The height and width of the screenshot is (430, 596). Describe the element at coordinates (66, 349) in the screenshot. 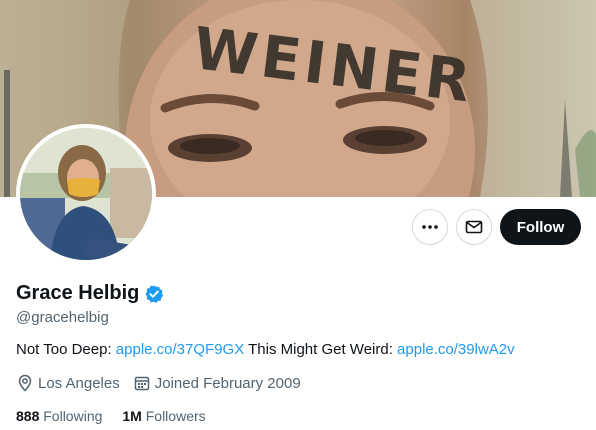

I see `bio-text-1: Not Too Deep:` at that location.